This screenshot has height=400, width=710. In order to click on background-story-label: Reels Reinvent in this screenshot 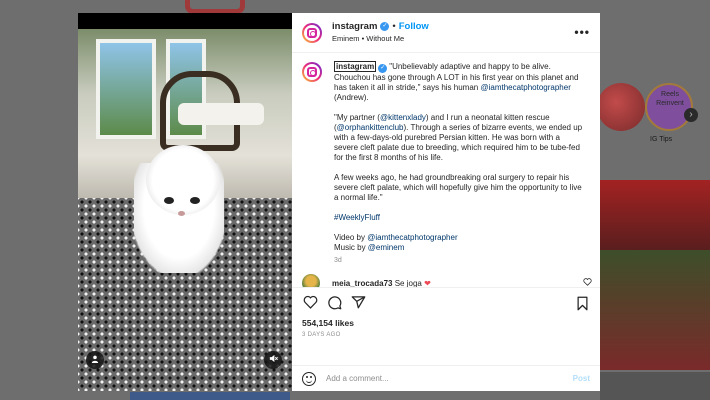, I will do `click(670, 99)`.